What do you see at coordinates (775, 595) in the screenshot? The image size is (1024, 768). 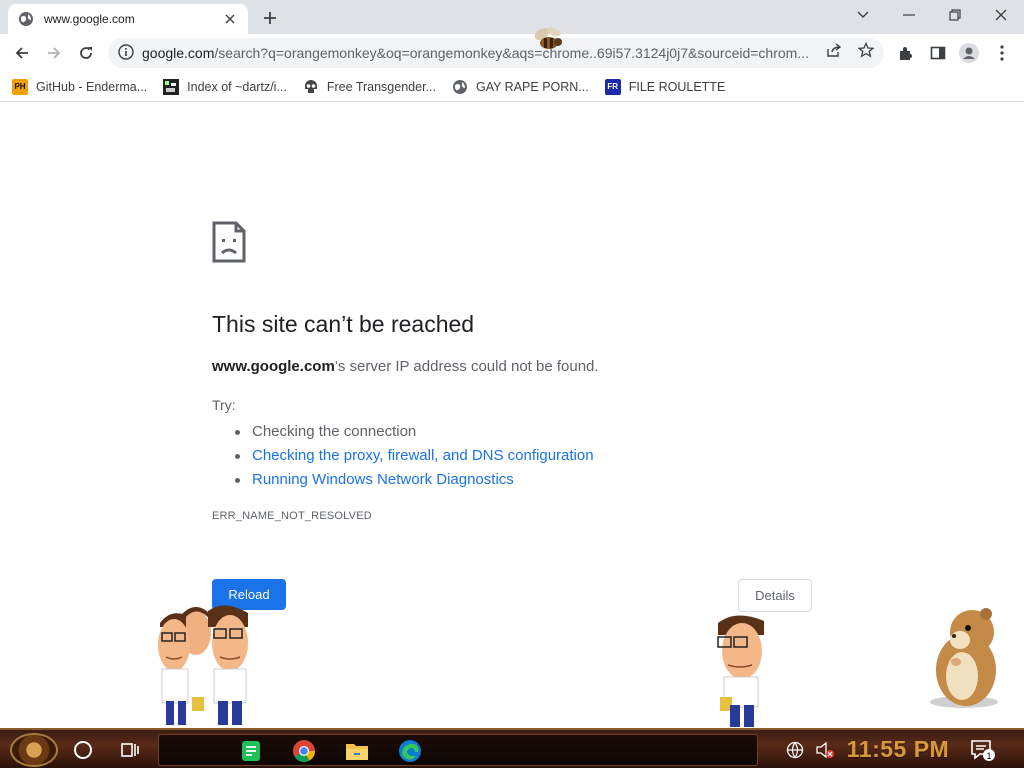 I see `details-button: Details` at bounding box center [775, 595].